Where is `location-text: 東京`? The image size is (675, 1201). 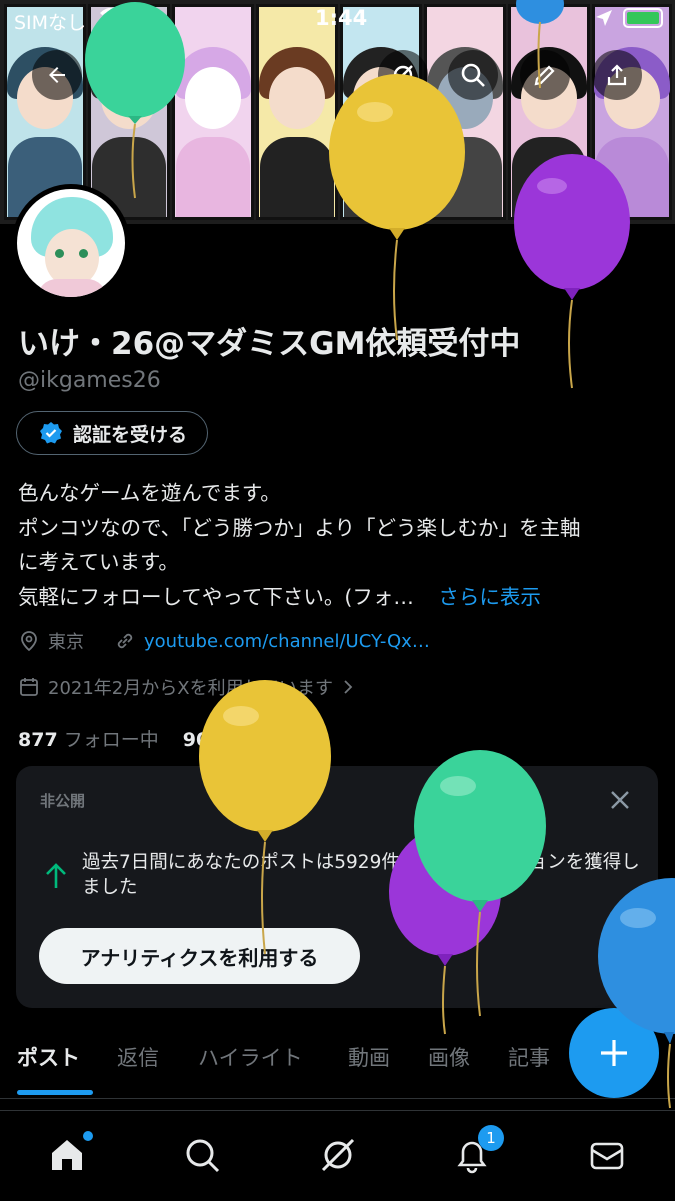
location-text: 東京 is located at coordinates (66, 642).